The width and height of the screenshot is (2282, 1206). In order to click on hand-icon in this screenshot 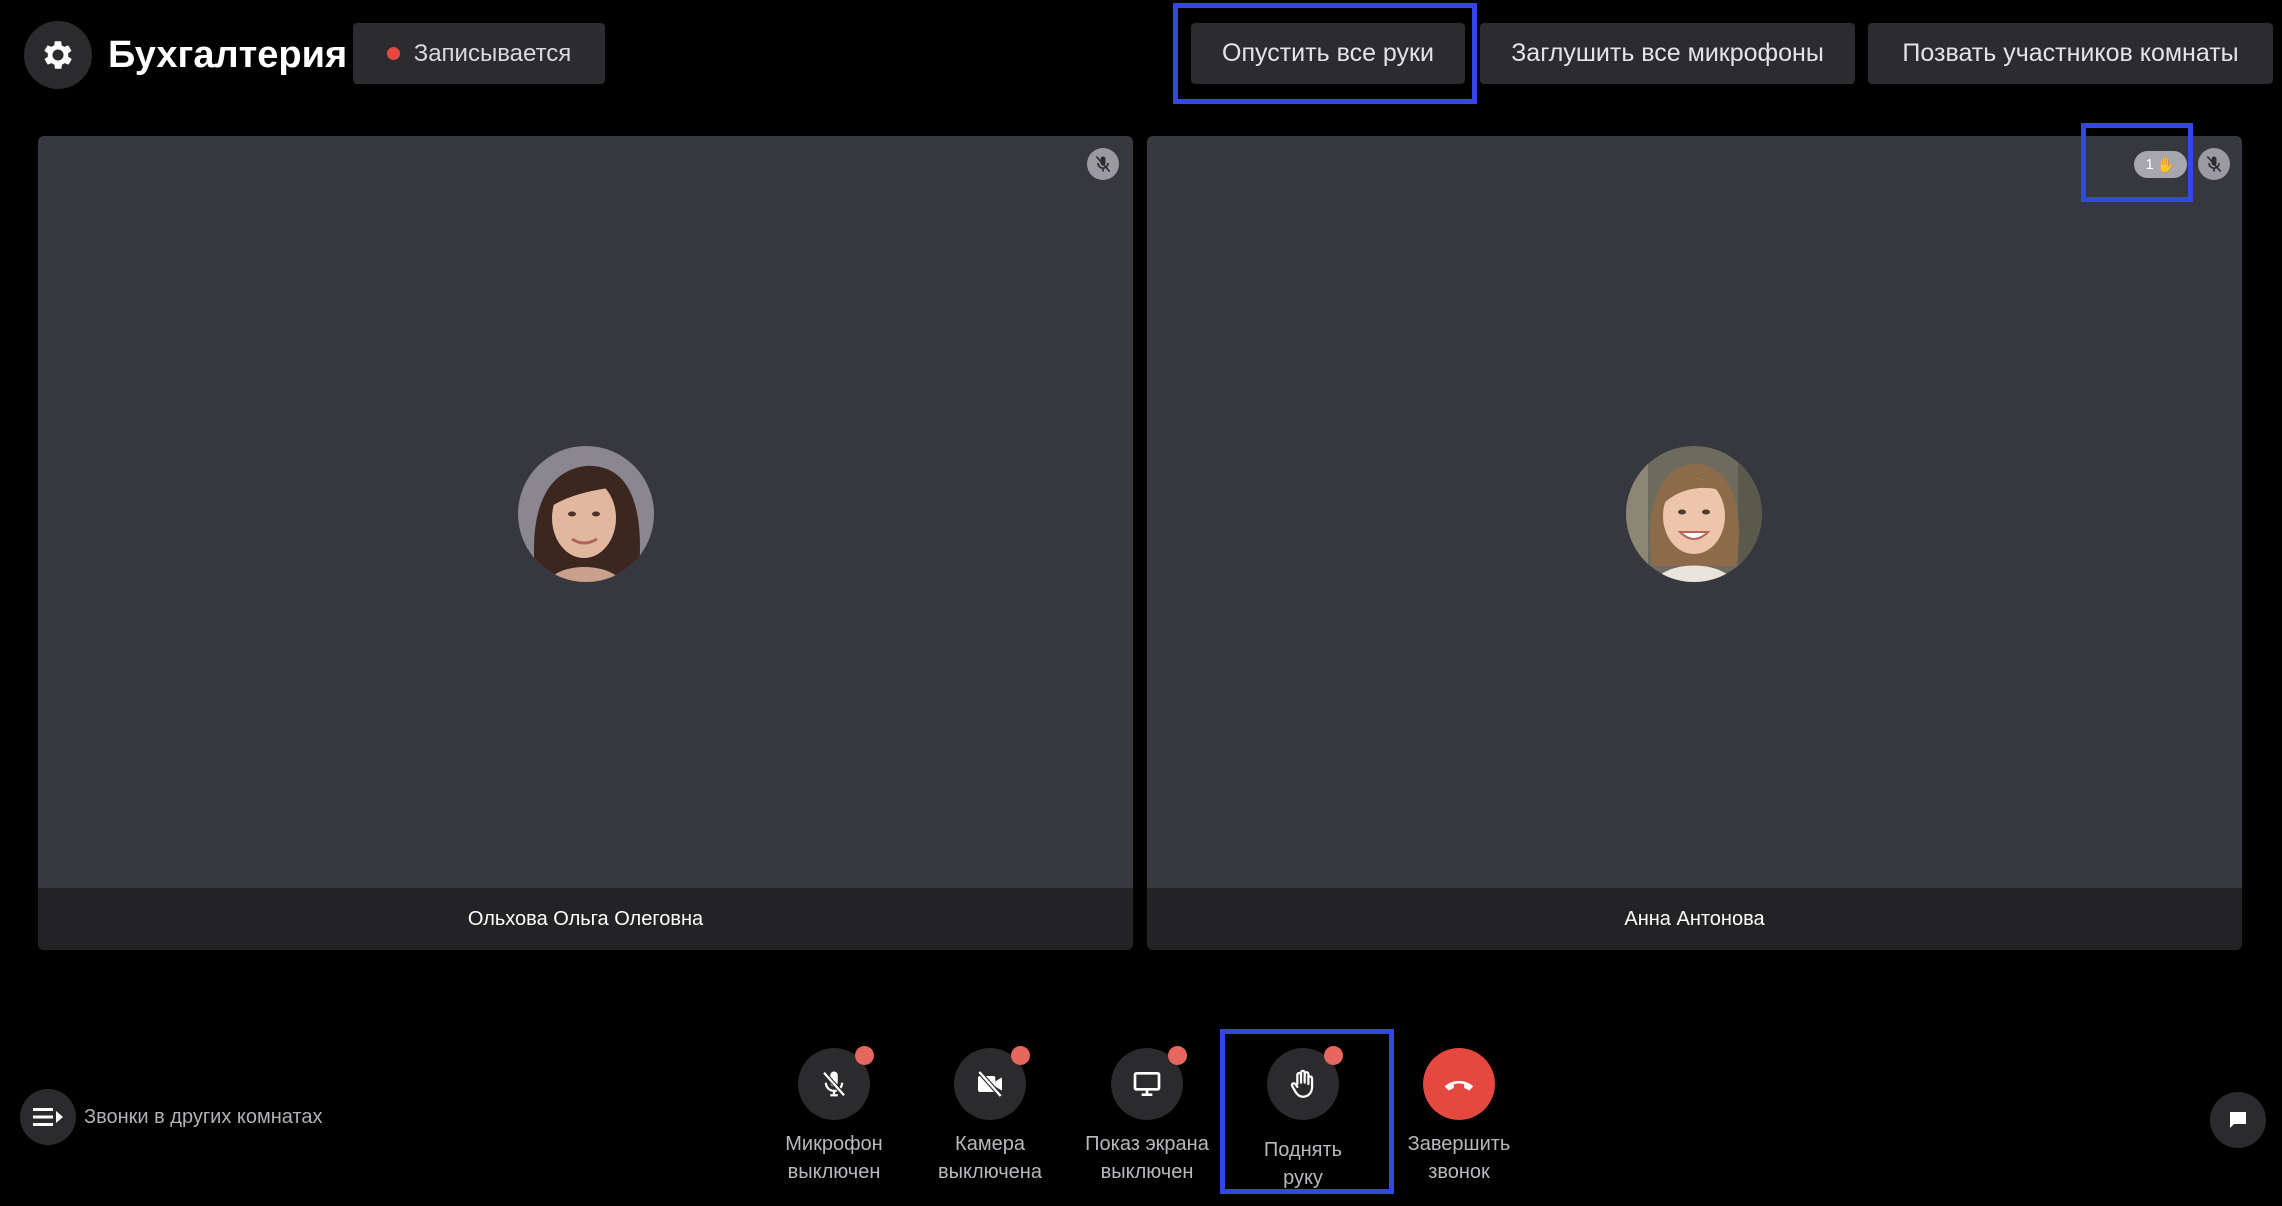, I will do `click(1302, 1083)`.